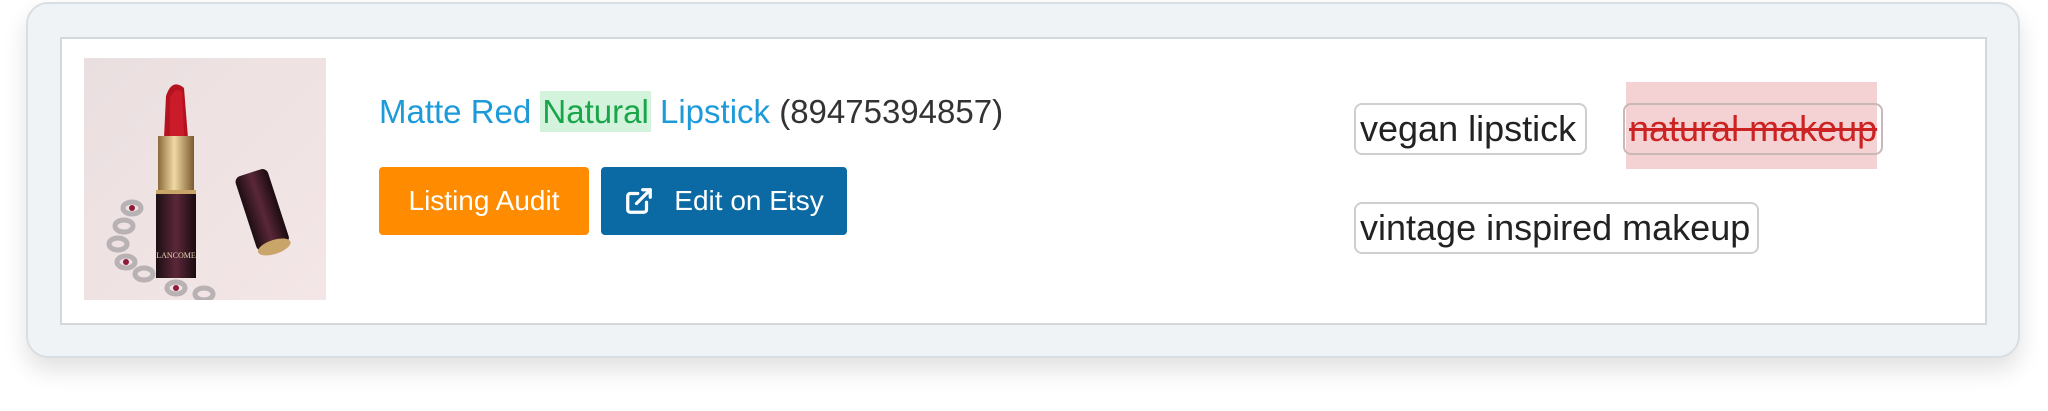  I want to click on listing-audit-button: Listing Audit, so click(484, 201).